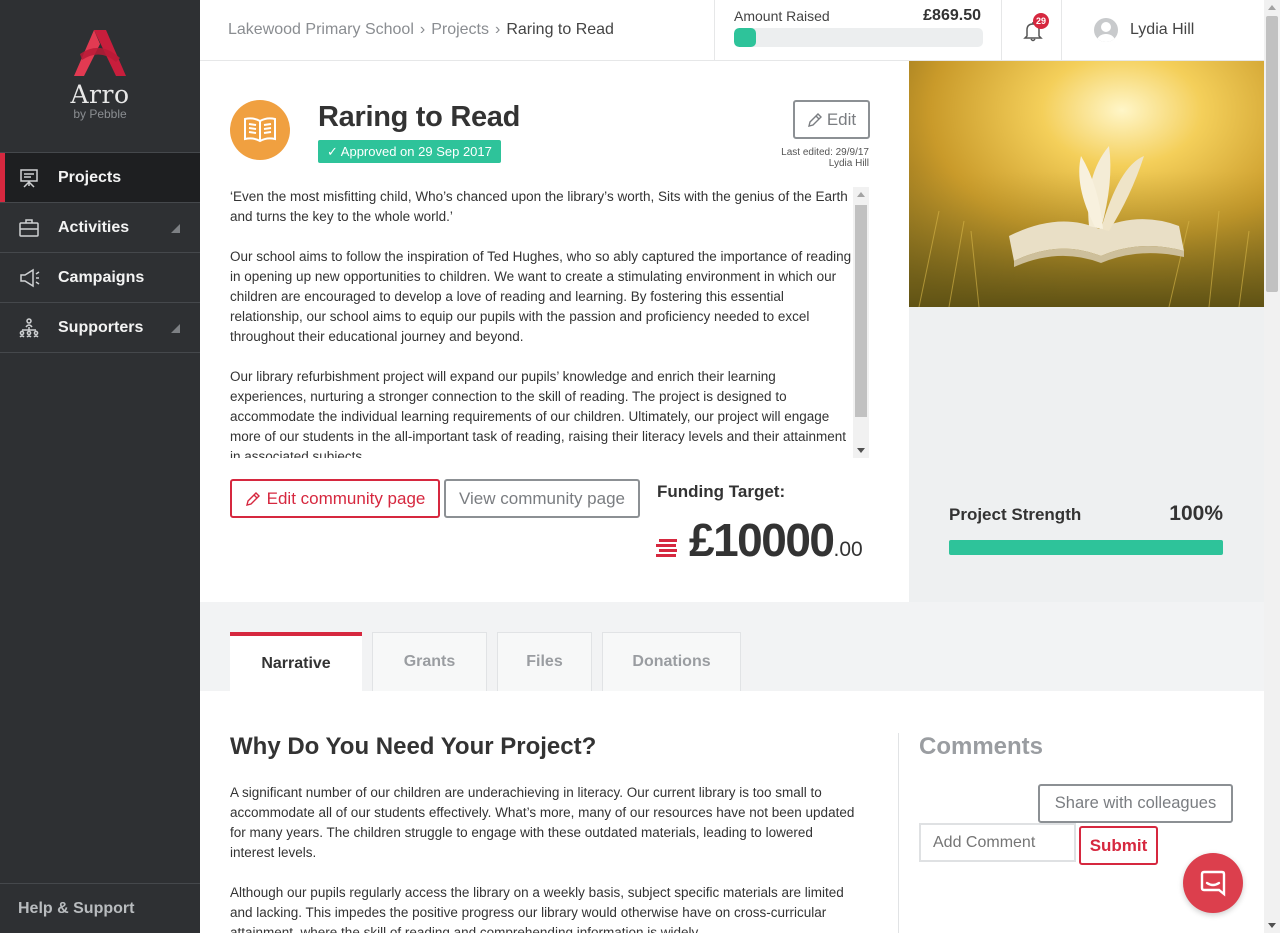 The width and height of the screenshot is (1280, 933). I want to click on breadcrumb-school: Lakewood Primary School, so click(321, 30).